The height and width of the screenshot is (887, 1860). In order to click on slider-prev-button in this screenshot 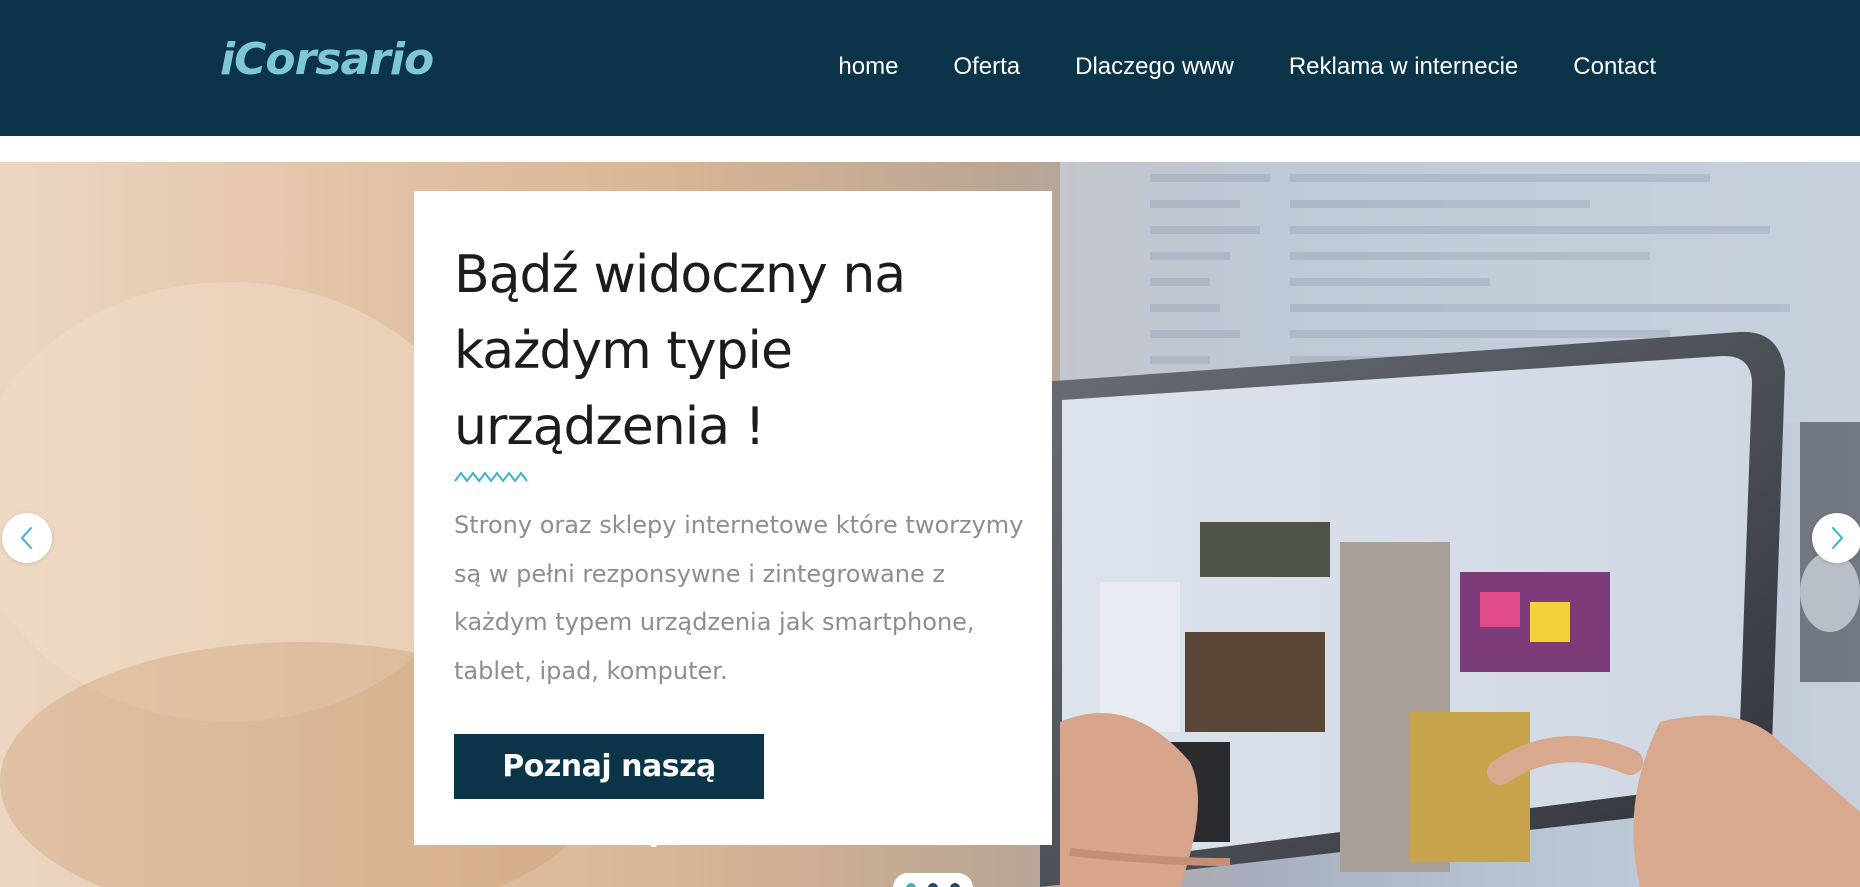, I will do `click(27, 538)`.